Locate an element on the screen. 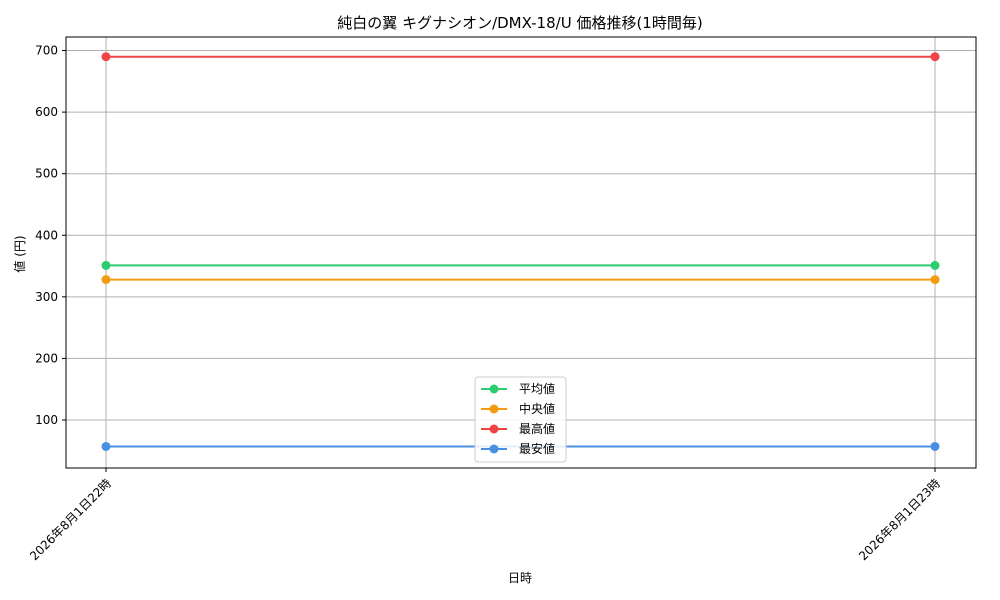  y-axis-label: 値 (円) is located at coordinates (19, 253).